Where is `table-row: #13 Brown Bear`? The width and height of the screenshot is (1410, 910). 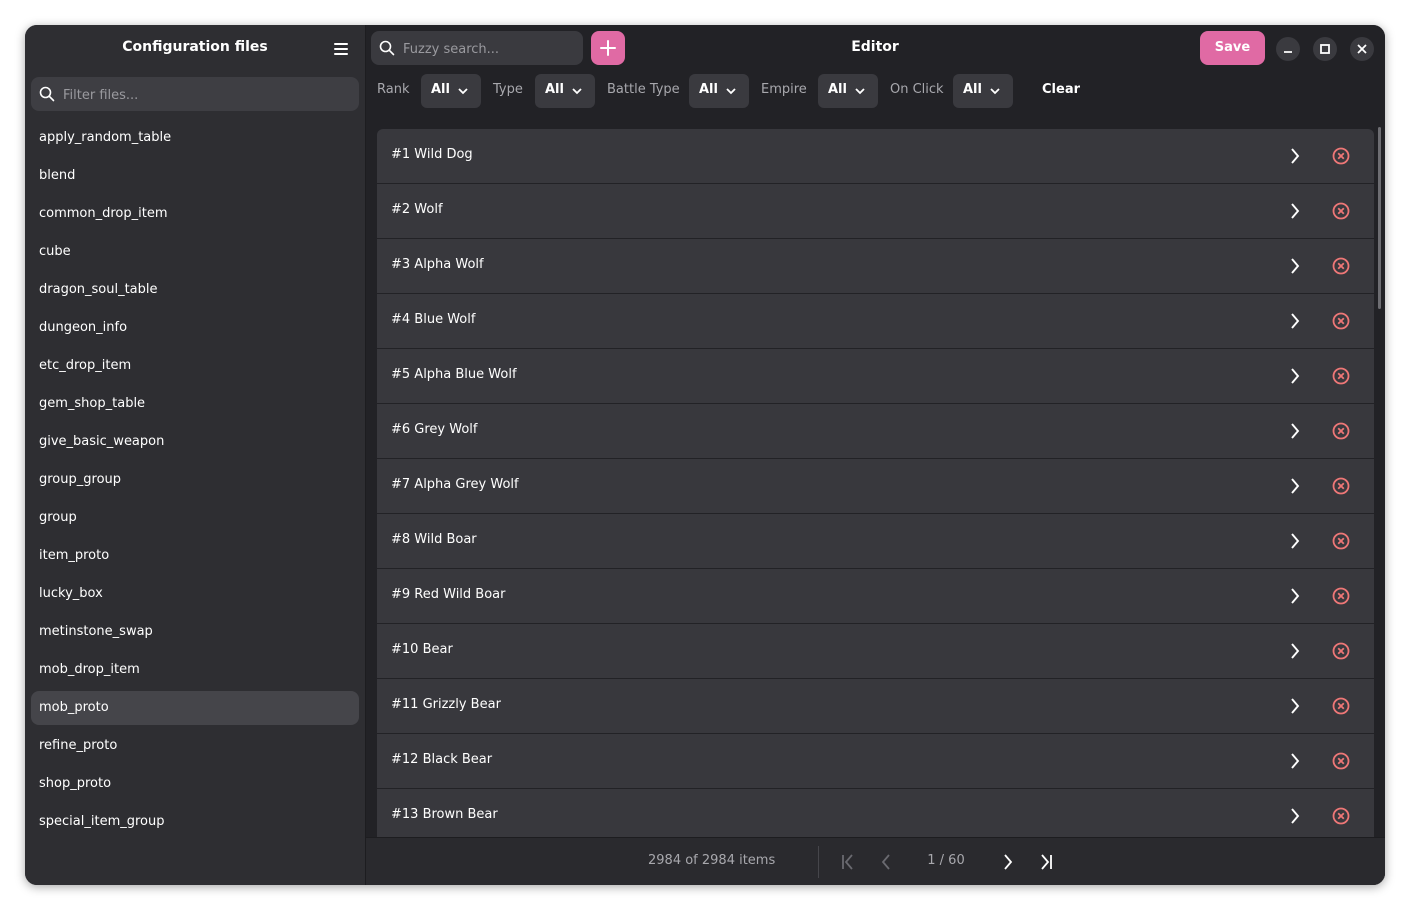
table-row: #13 Brown Bear is located at coordinates (875, 813).